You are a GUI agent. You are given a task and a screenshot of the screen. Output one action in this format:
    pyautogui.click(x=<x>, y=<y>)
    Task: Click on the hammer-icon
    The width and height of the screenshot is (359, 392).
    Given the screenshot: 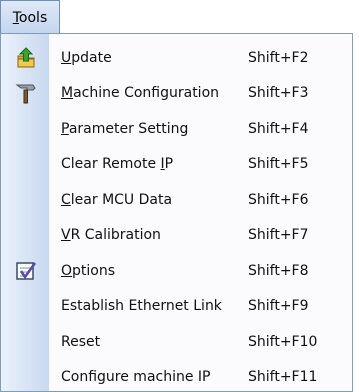 What is the action you would take?
    pyautogui.click(x=26, y=93)
    